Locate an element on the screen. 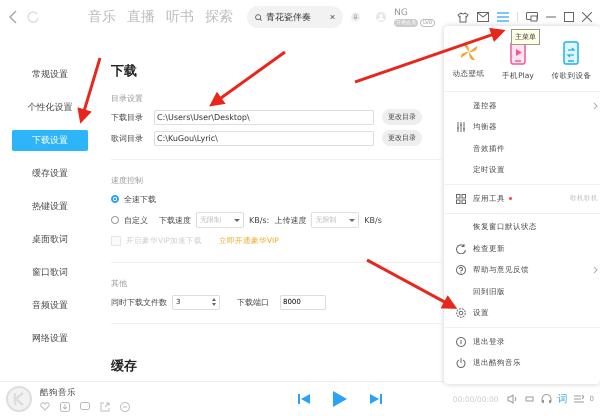 The image size is (600, 416). group-heading: 目录设置 is located at coordinates (127, 98).